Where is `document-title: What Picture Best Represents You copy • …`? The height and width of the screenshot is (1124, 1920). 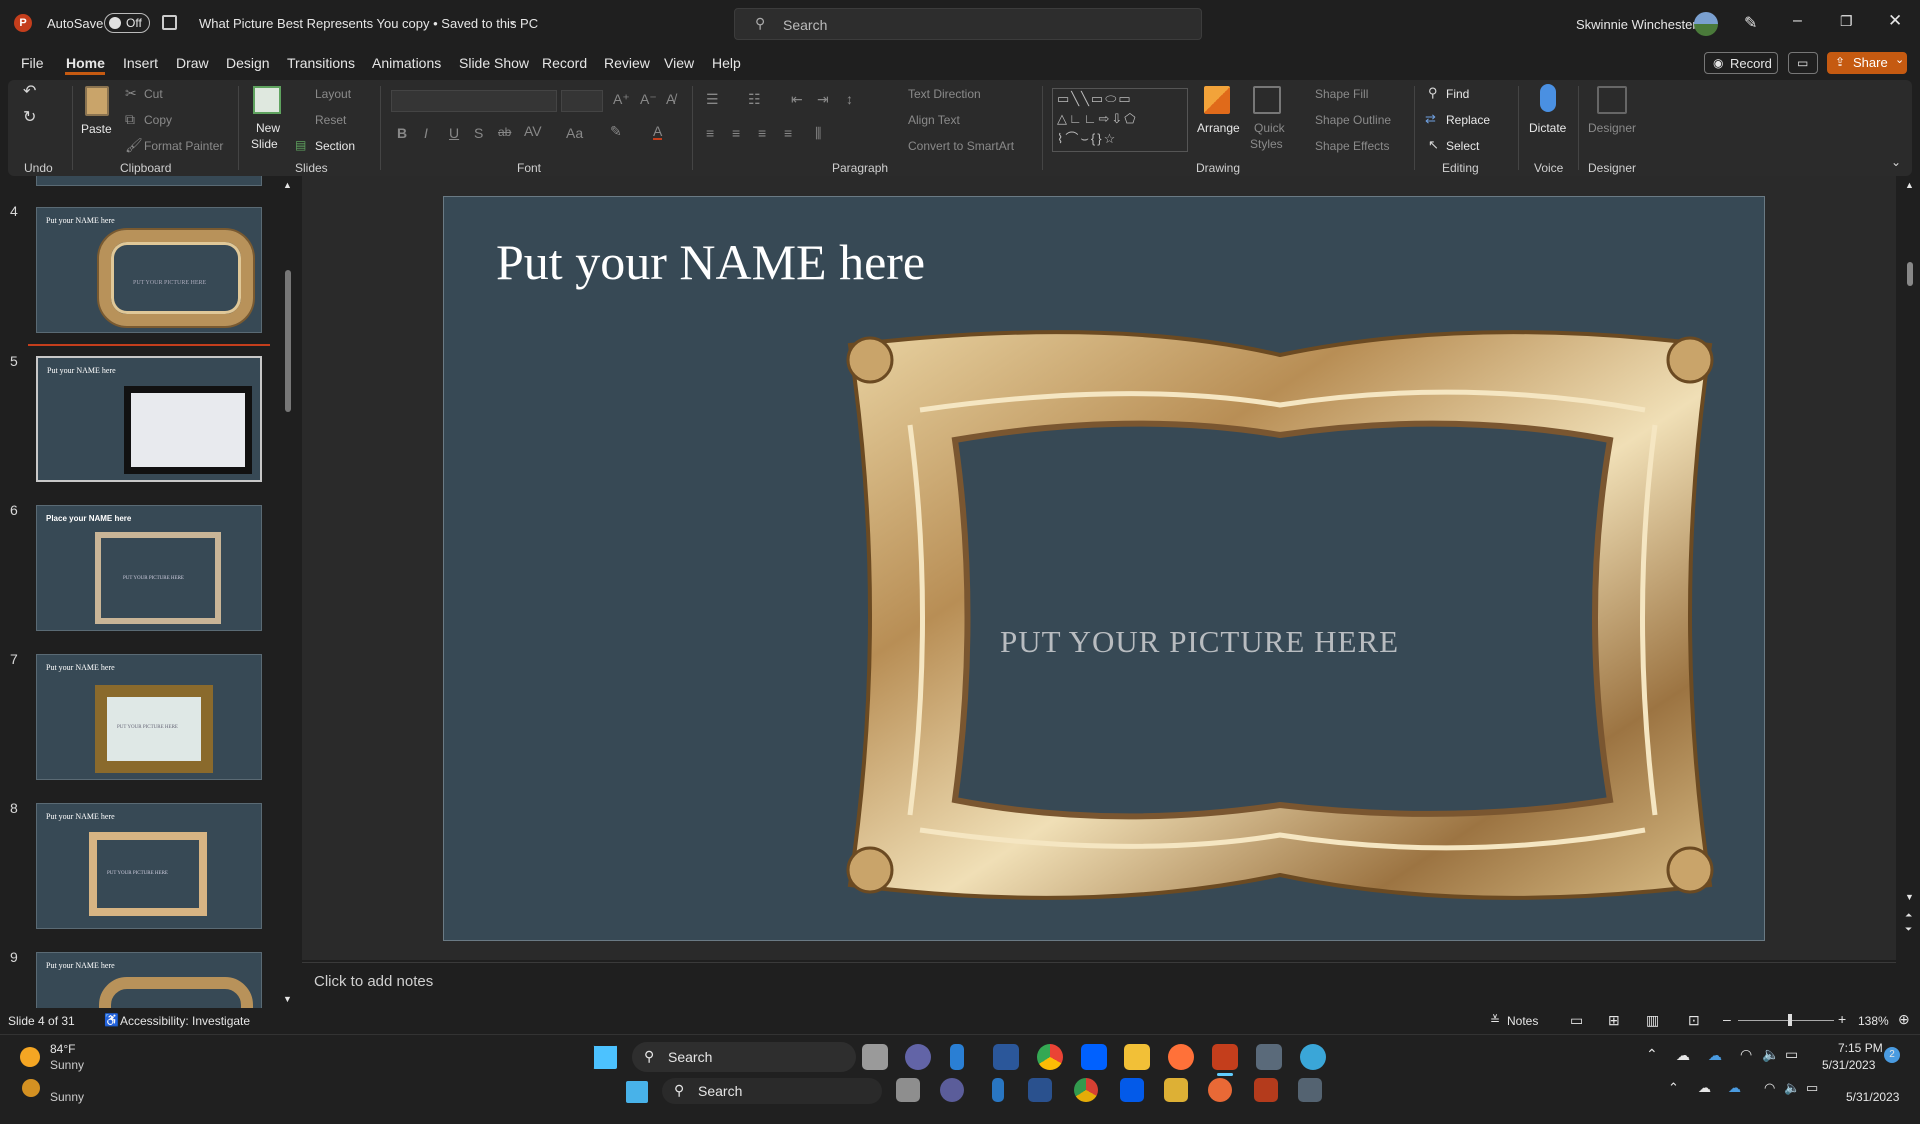
document-title: What Picture Best Represents You copy • … is located at coordinates (368, 23).